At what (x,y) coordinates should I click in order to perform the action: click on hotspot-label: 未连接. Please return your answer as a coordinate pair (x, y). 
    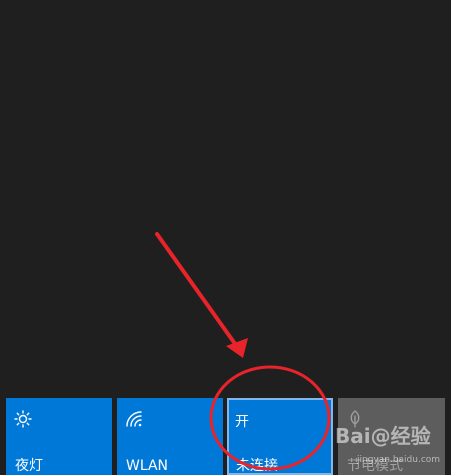
    Looking at the image, I should click on (257, 466).